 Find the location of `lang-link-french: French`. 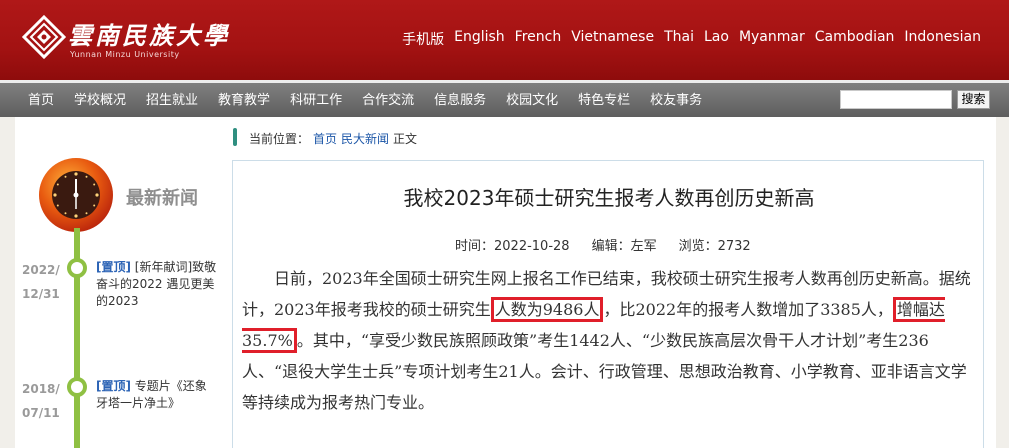

lang-link-french: French is located at coordinates (538, 39).